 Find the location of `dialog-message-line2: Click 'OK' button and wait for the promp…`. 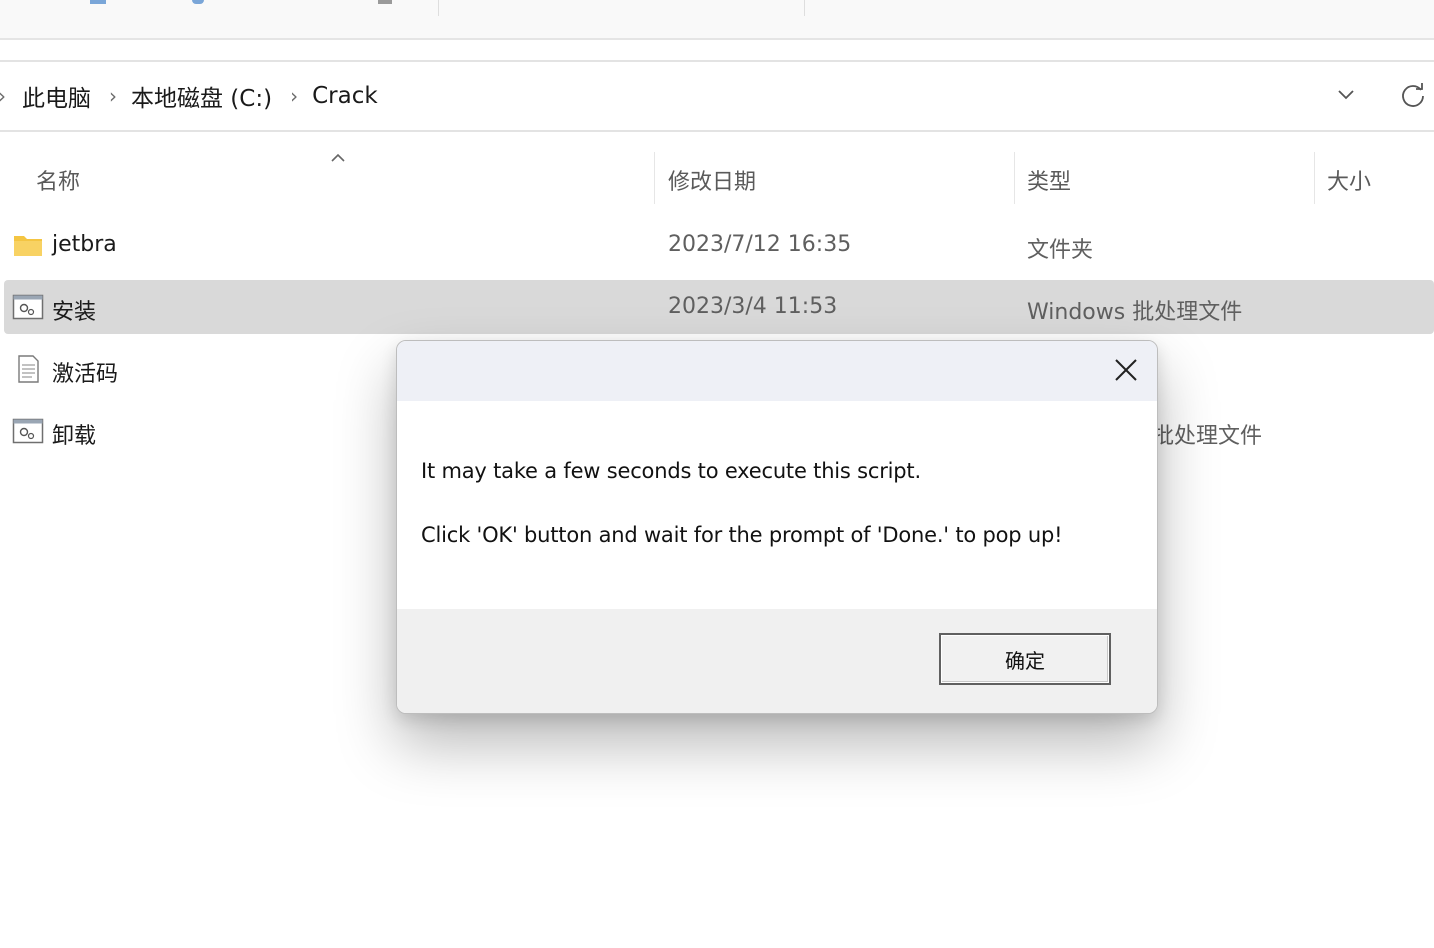

dialog-message-line2: Click 'OK' button and wait for the promp… is located at coordinates (742, 535).